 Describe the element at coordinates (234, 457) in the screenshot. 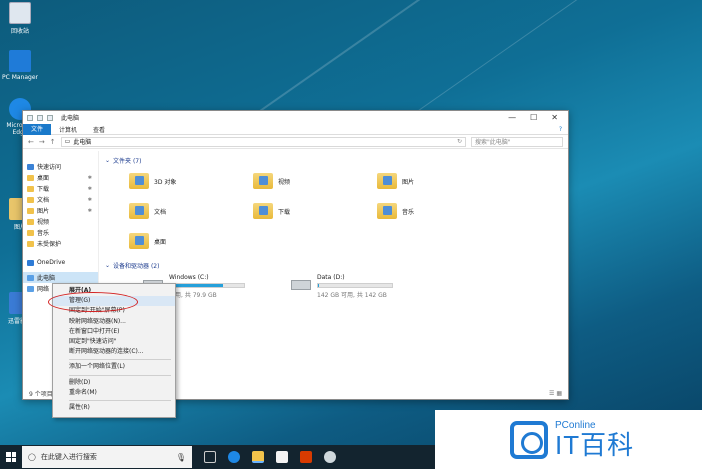

I see `edge-icon` at that location.